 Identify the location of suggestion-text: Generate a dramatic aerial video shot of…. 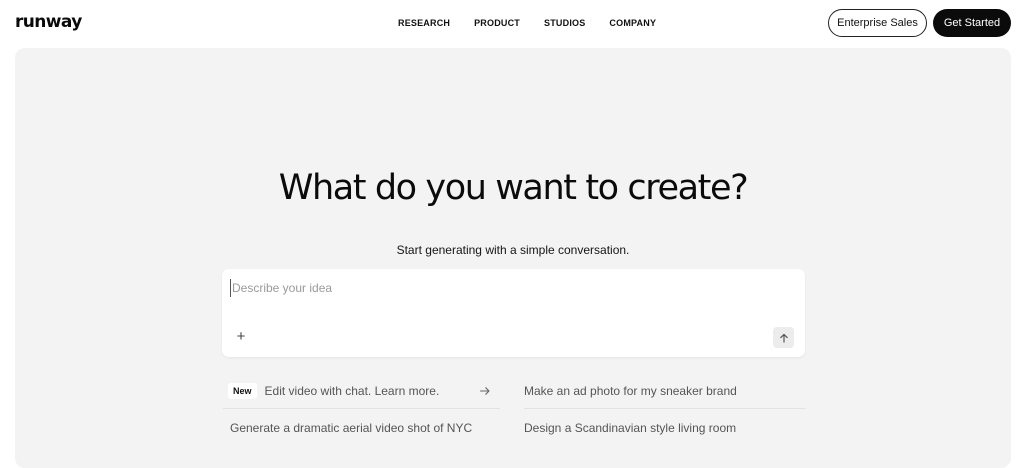
(351, 428).